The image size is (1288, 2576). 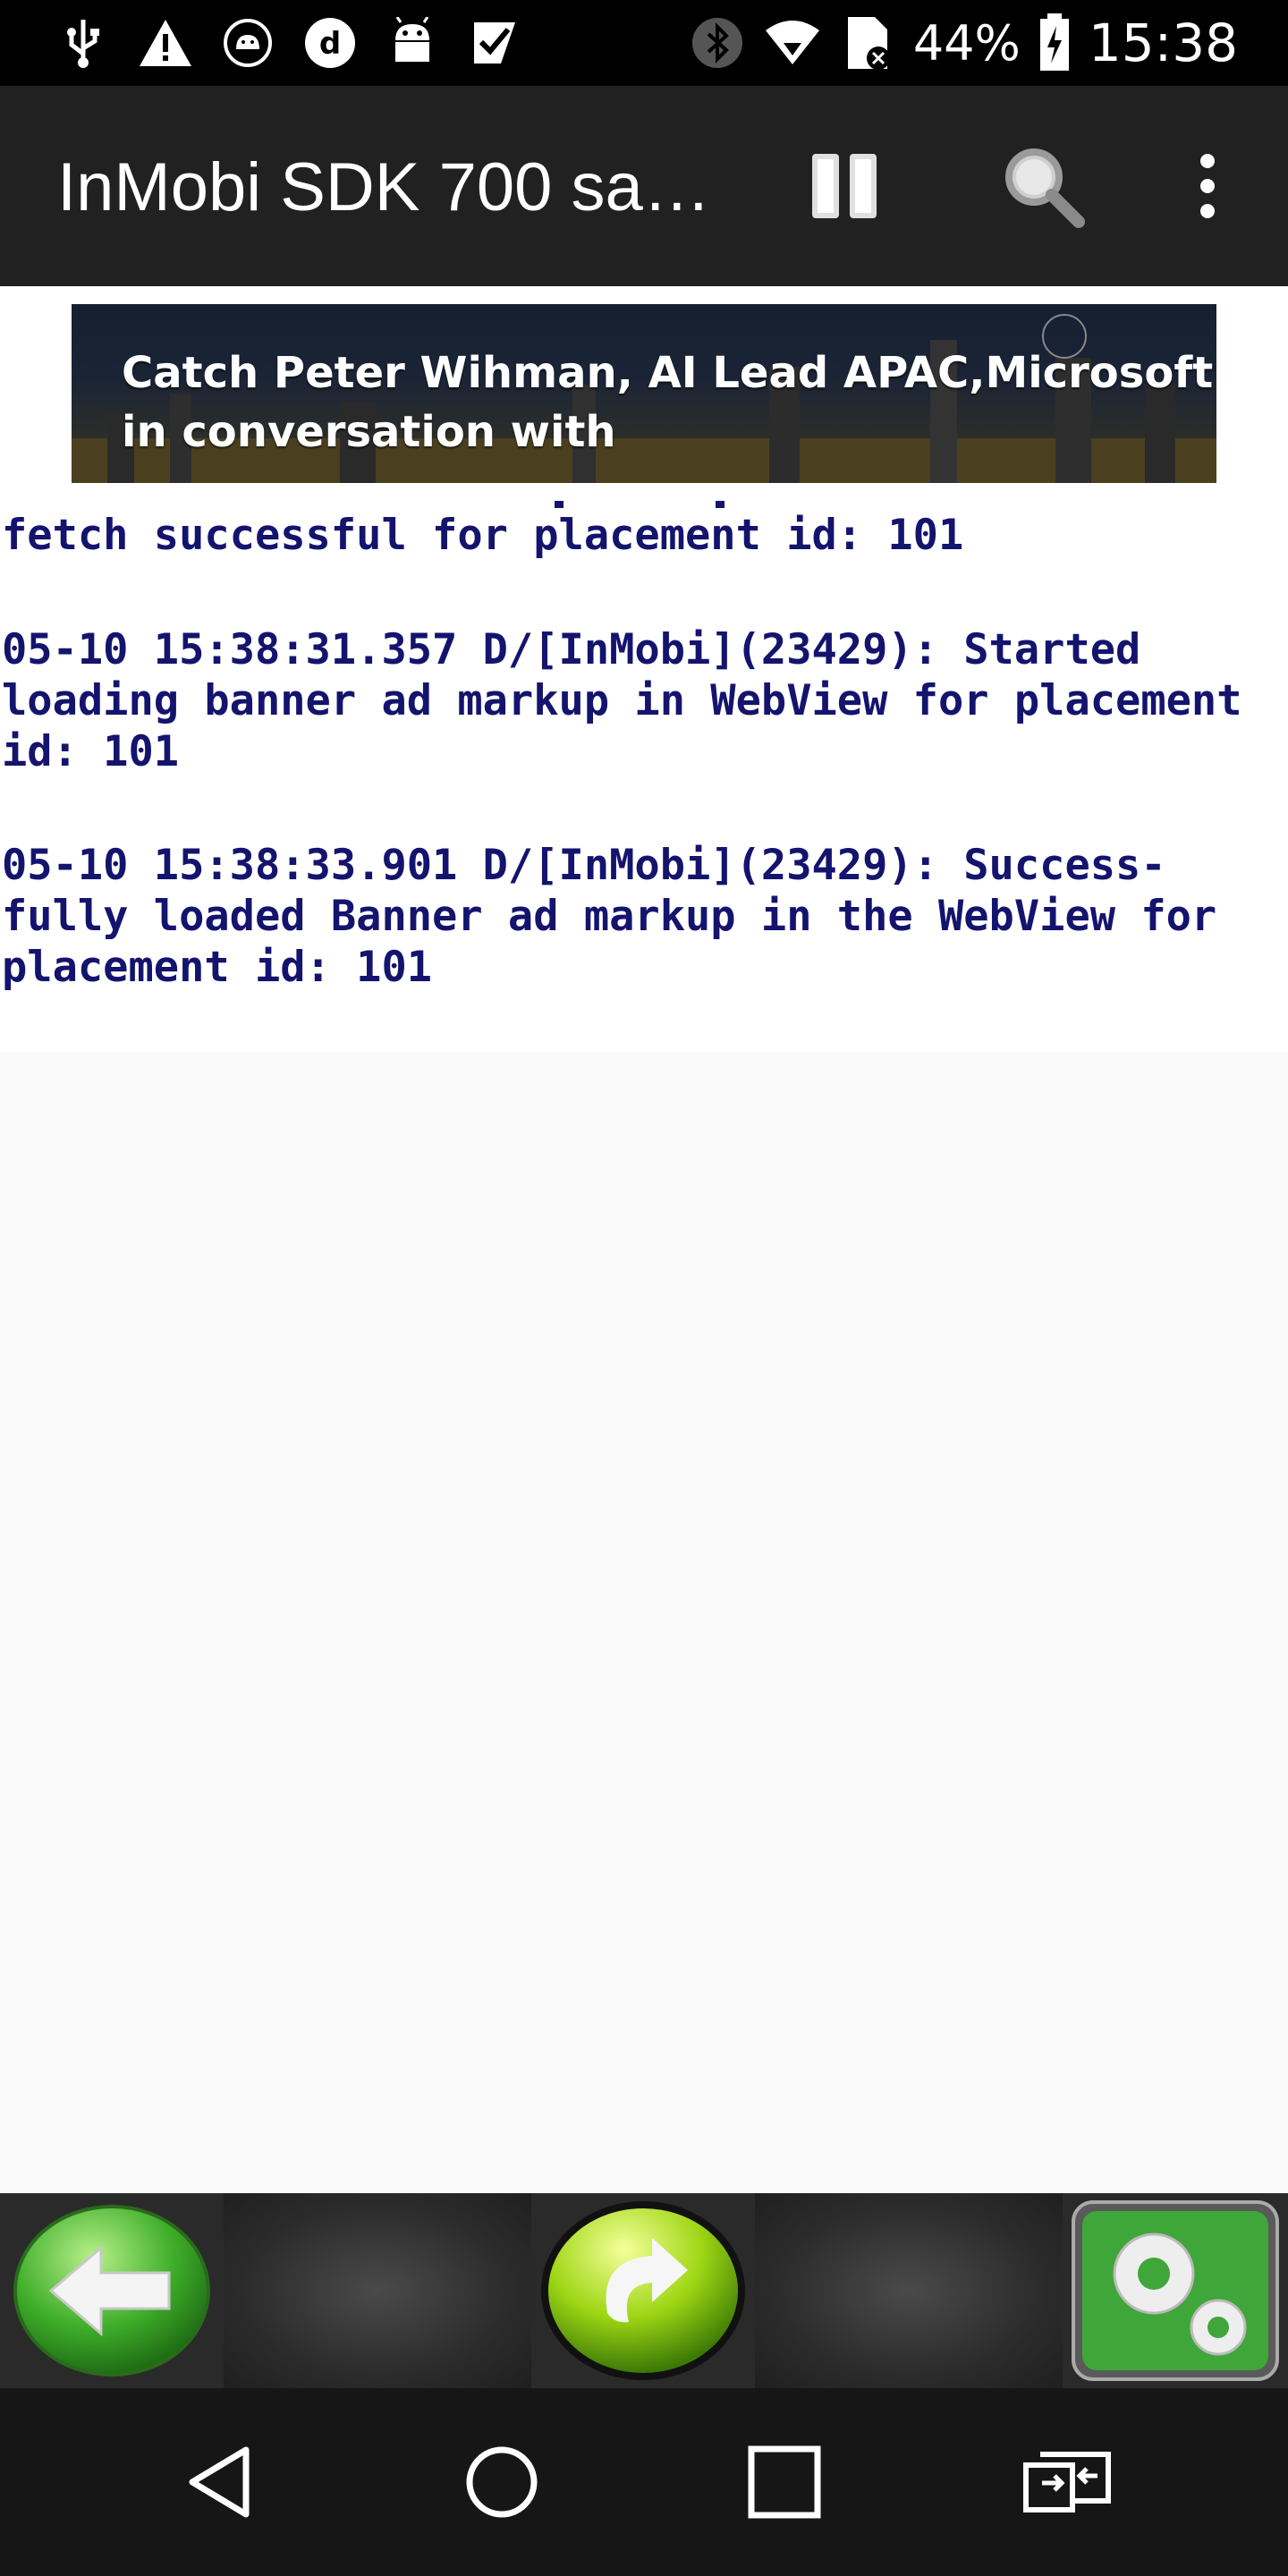 I want to click on ad-line-2: in conversation with, so click(x=369, y=432).